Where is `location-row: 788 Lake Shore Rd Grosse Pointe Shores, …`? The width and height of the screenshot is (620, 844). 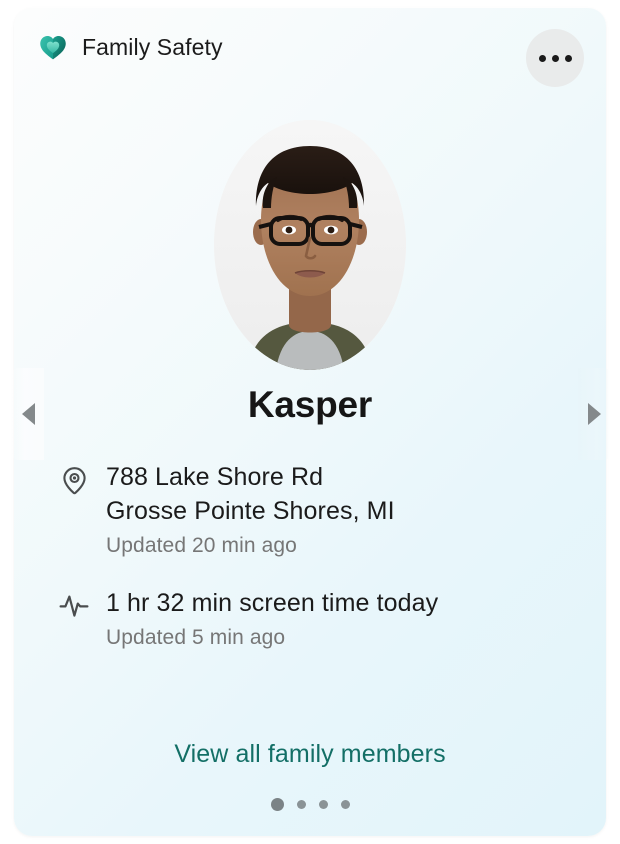
location-row: 788 Lake Shore Rd Grosse Pointe Shores, … is located at coordinates (318, 510).